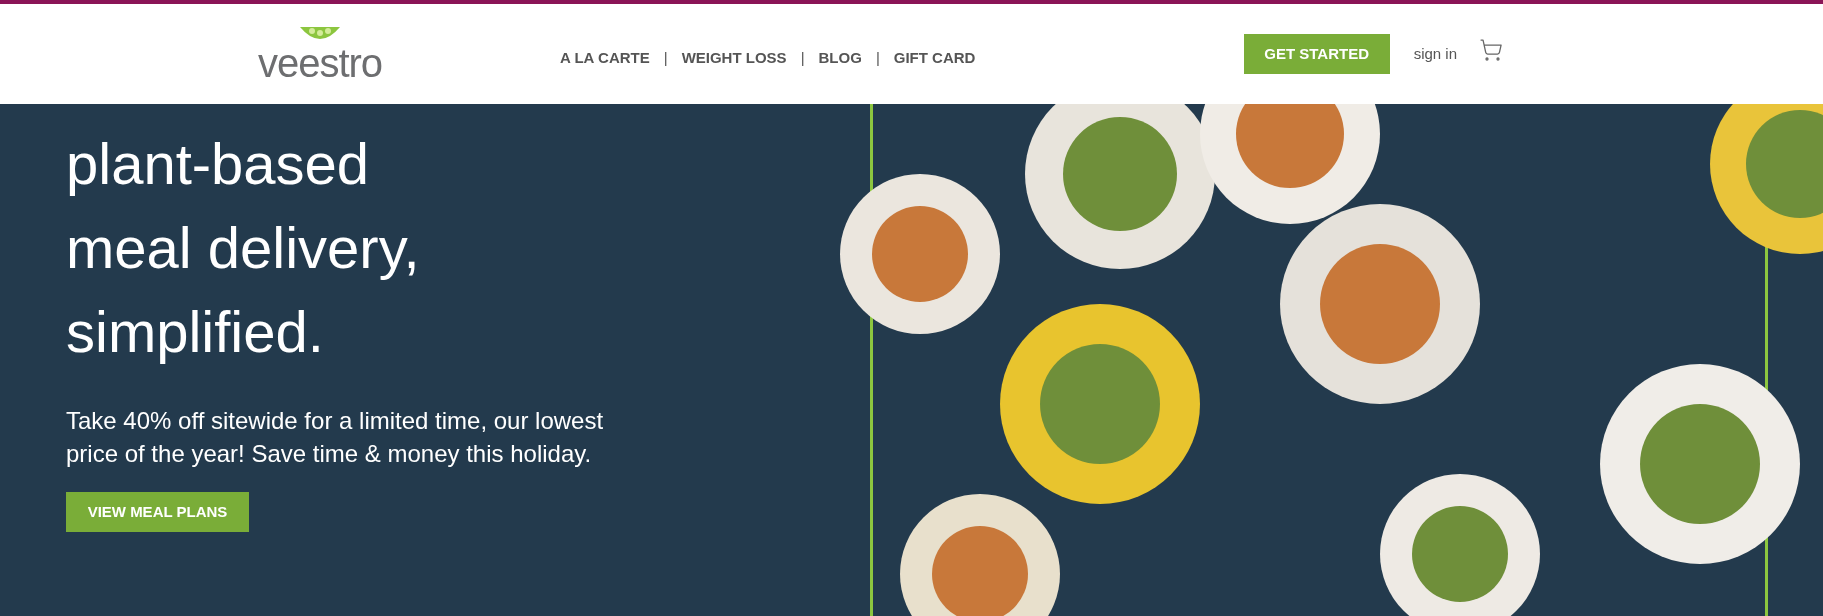 This screenshot has height=616, width=1823. What do you see at coordinates (840, 58) in the screenshot?
I see `nav-link: BLOG` at bounding box center [840, 58].